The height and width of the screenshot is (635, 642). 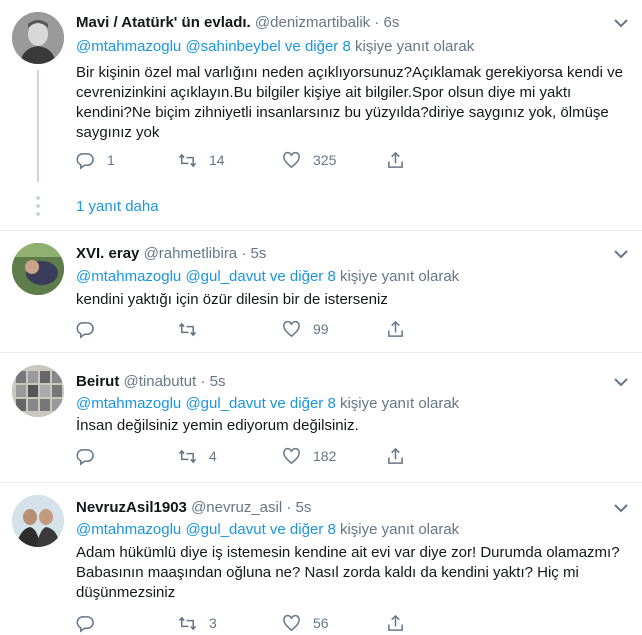 What do you see at coordinates (111, 160) in the screenshot?
I see `reply-count: 1` at bounding box center [111, 160].